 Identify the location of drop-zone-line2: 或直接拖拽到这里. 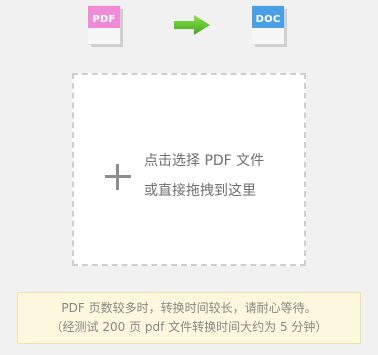
(200, 191).